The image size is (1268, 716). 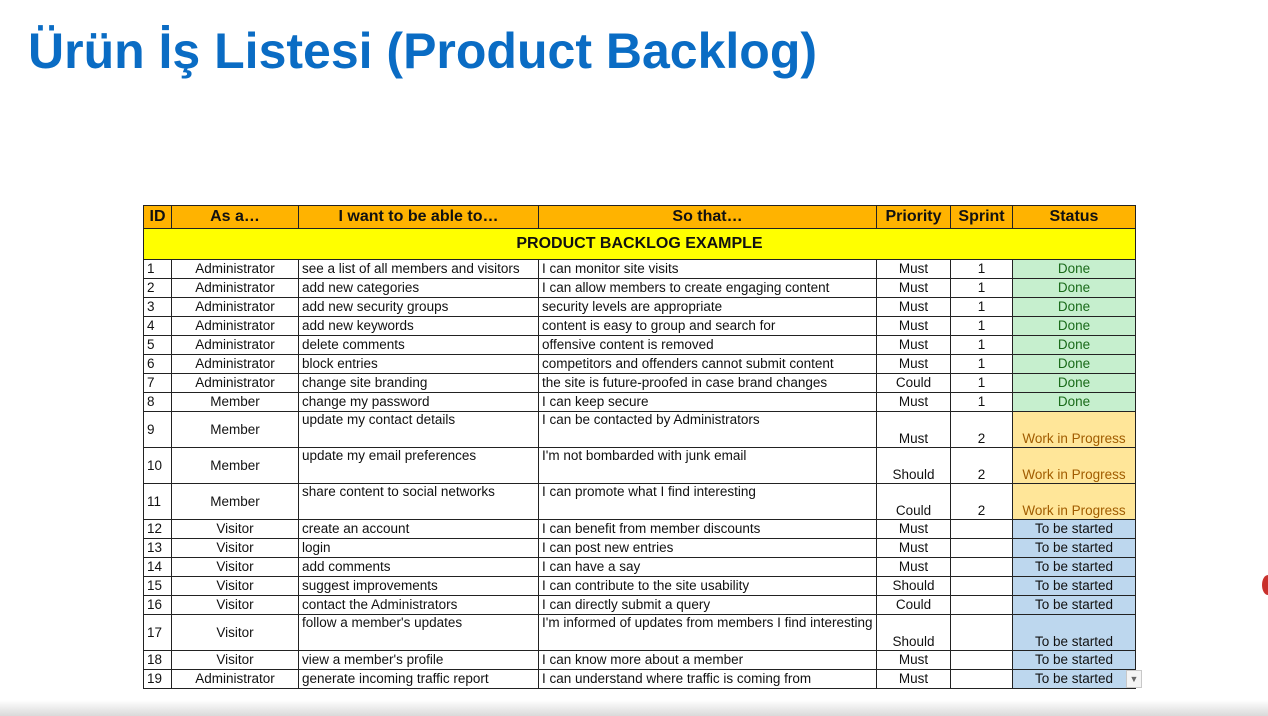 I want to click on column-header-status: Status, so click(x=1074, y=217).